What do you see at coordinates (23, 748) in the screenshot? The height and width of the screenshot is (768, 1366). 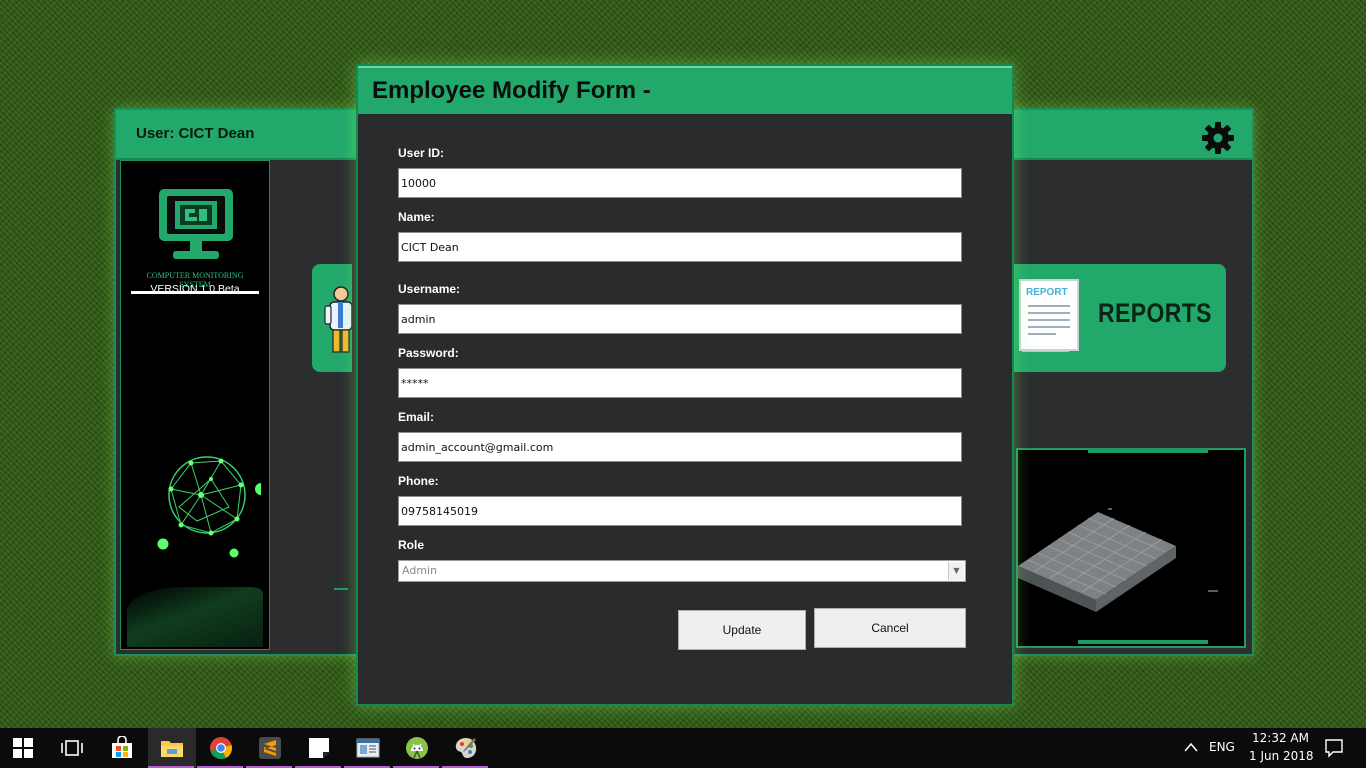 I see `windows-start-icon` at bounding box center [23, 748].